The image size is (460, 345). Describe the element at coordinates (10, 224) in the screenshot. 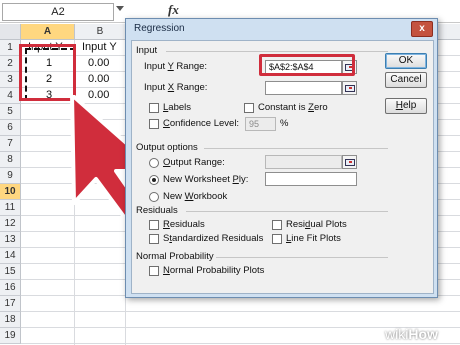

I see `row-header: 12` at that location.